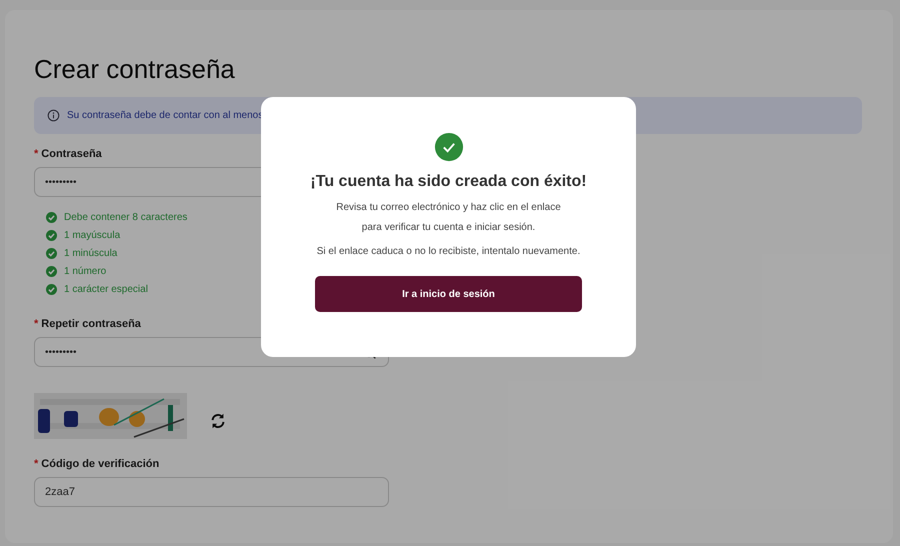 Image resolution: width=900 pixels, height=546 pixels. Describe the element at coordinates (448, 294) in the screenshot. I see `login-button: Ir a inicio de sesión` at that location.